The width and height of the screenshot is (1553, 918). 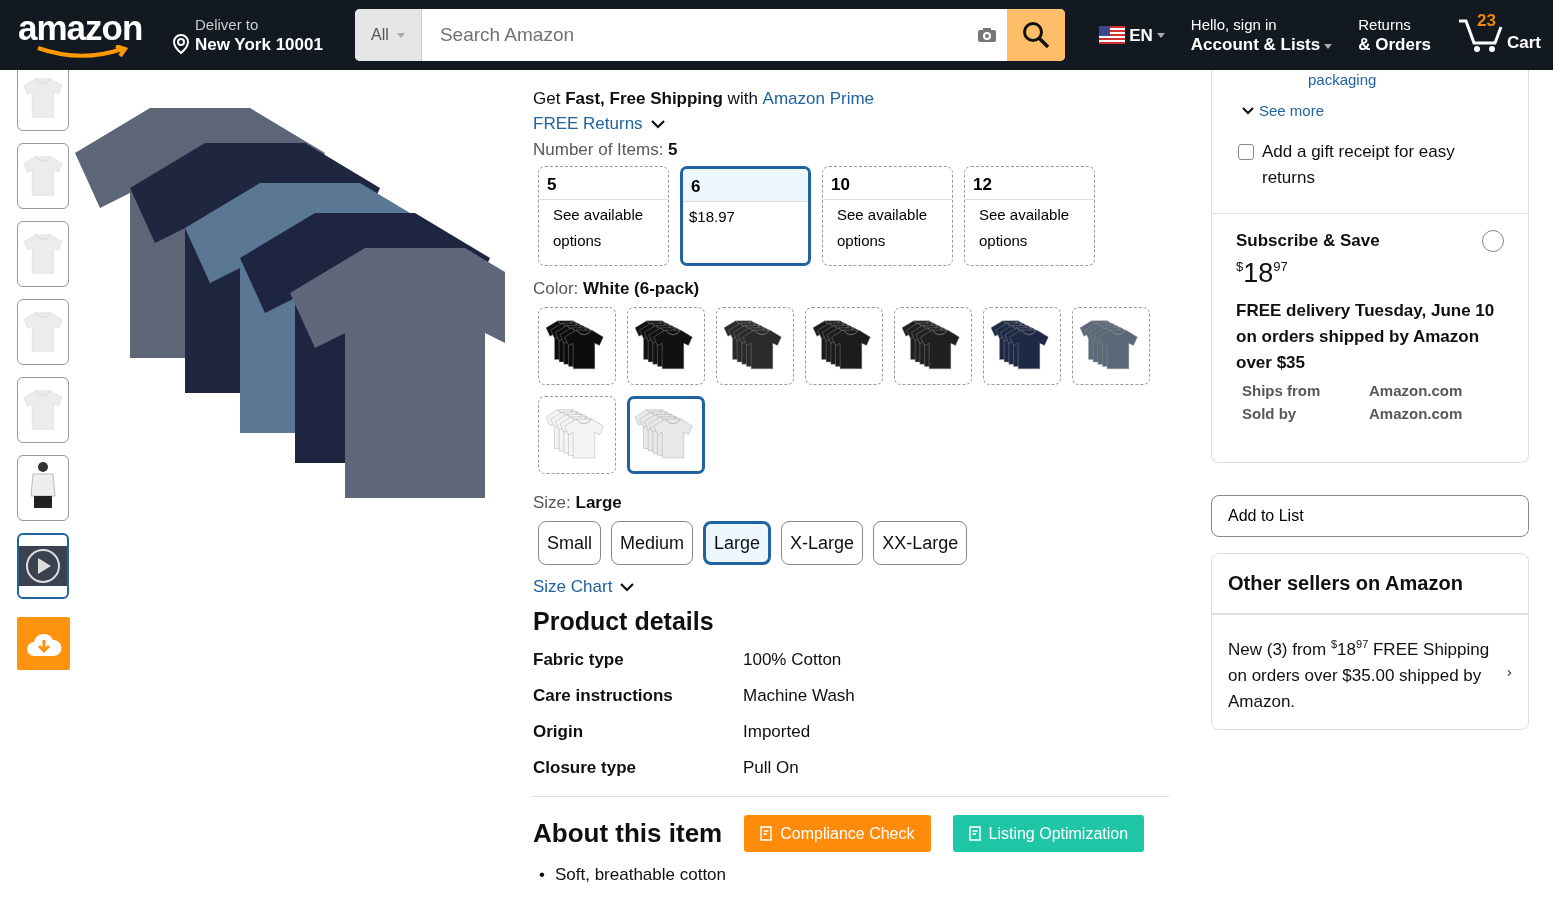 I want to click on location-pin-icon, so click(x=181, y=43).